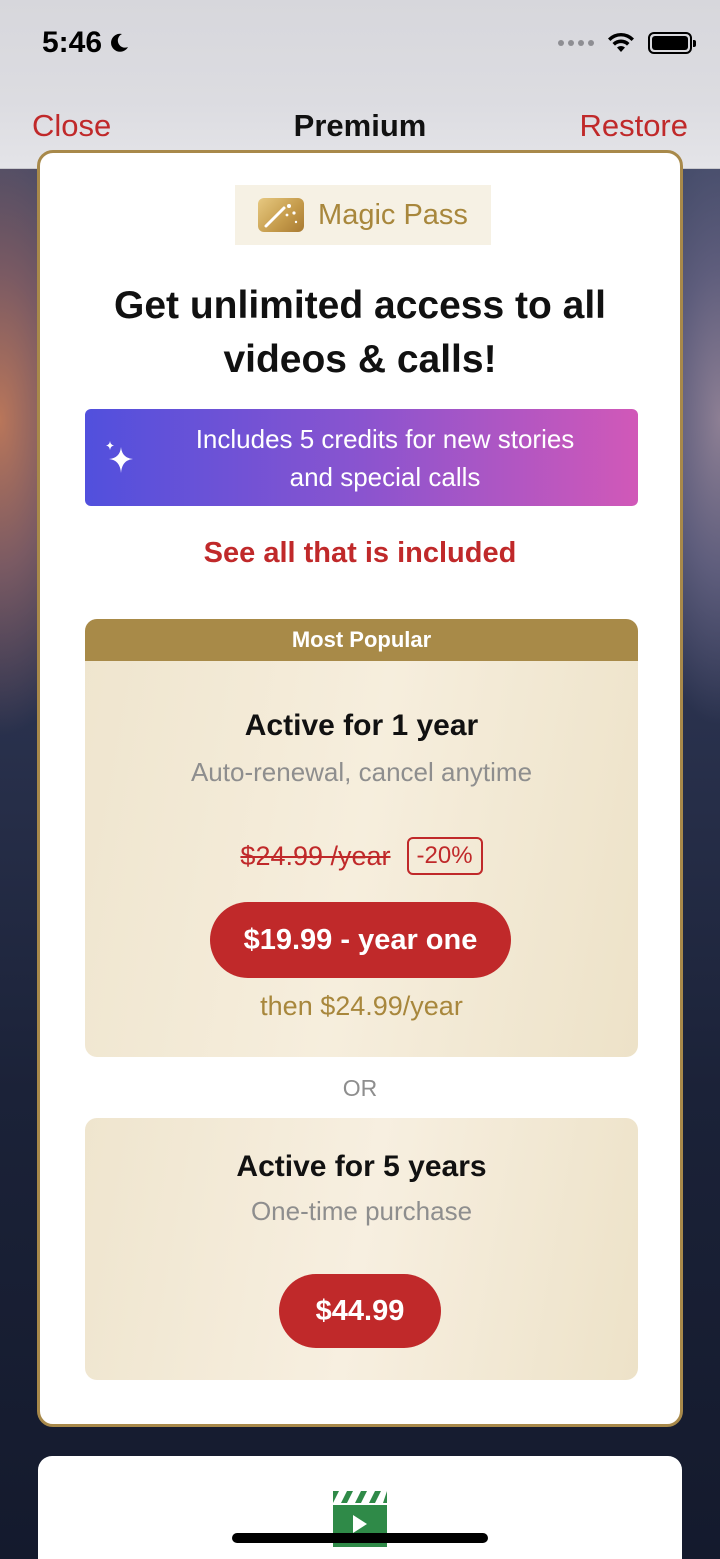 The width and height of the screenshot is (720, 1559). Describe the element at coordinates (621, 42) in the screenshot. I see `wifi-icon` at that location.